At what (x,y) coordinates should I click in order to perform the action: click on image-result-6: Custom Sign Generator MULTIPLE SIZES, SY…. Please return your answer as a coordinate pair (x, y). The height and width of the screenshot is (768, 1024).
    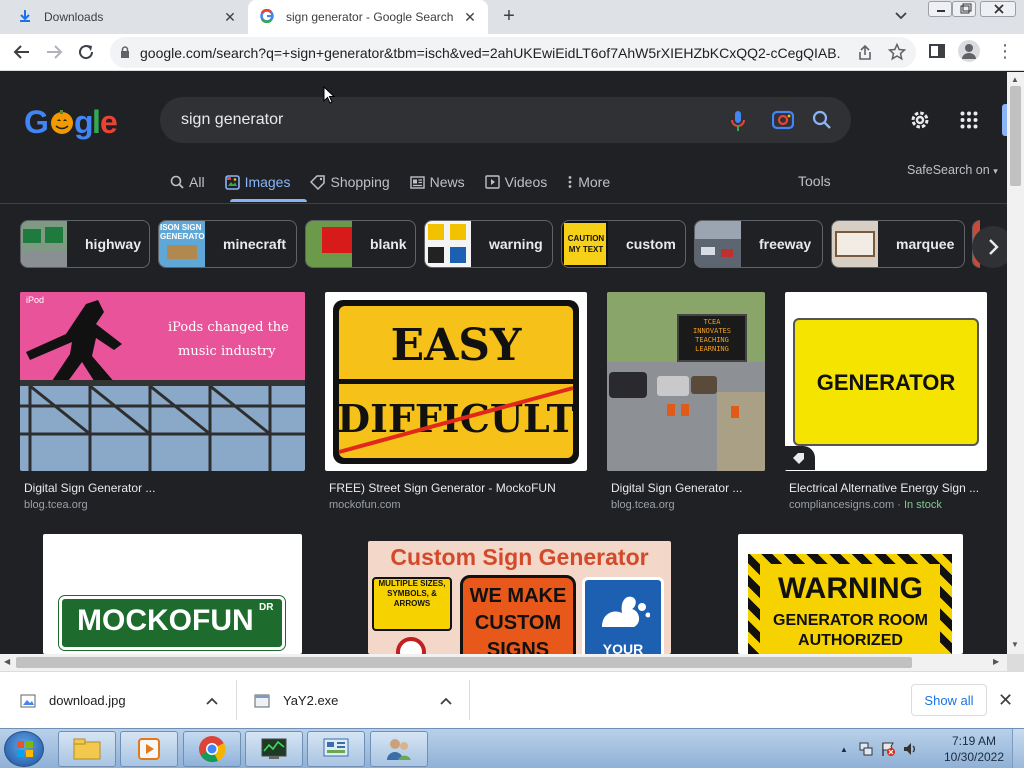
    Looking at the image, I should click on (519, 597).